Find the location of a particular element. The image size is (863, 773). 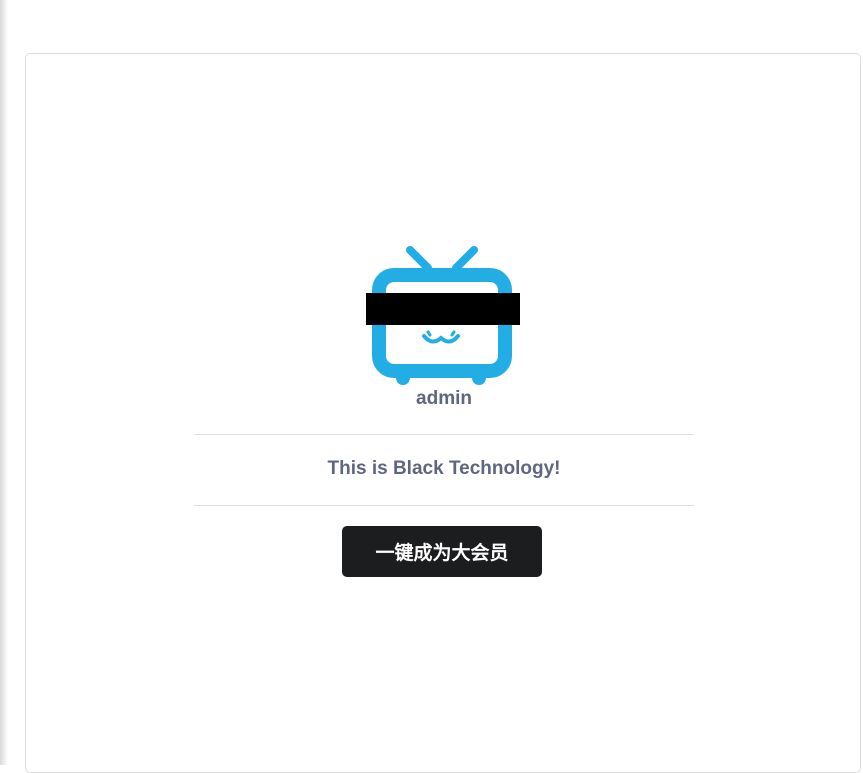

left-shadow is located at coordinates (4, 382).